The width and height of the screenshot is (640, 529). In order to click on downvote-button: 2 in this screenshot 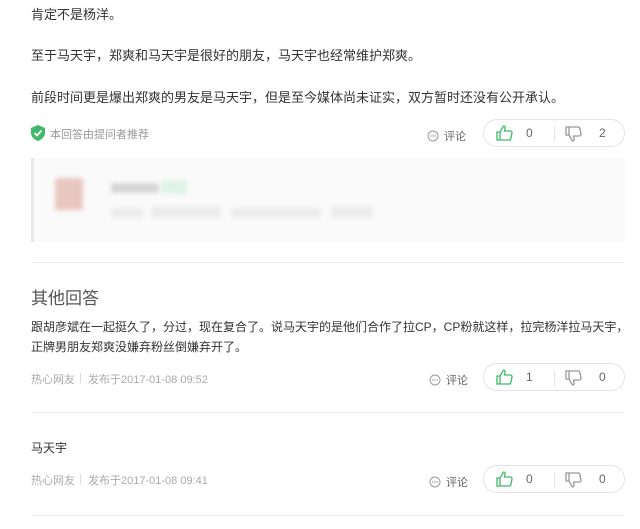, I will do `click(590, 133)`.